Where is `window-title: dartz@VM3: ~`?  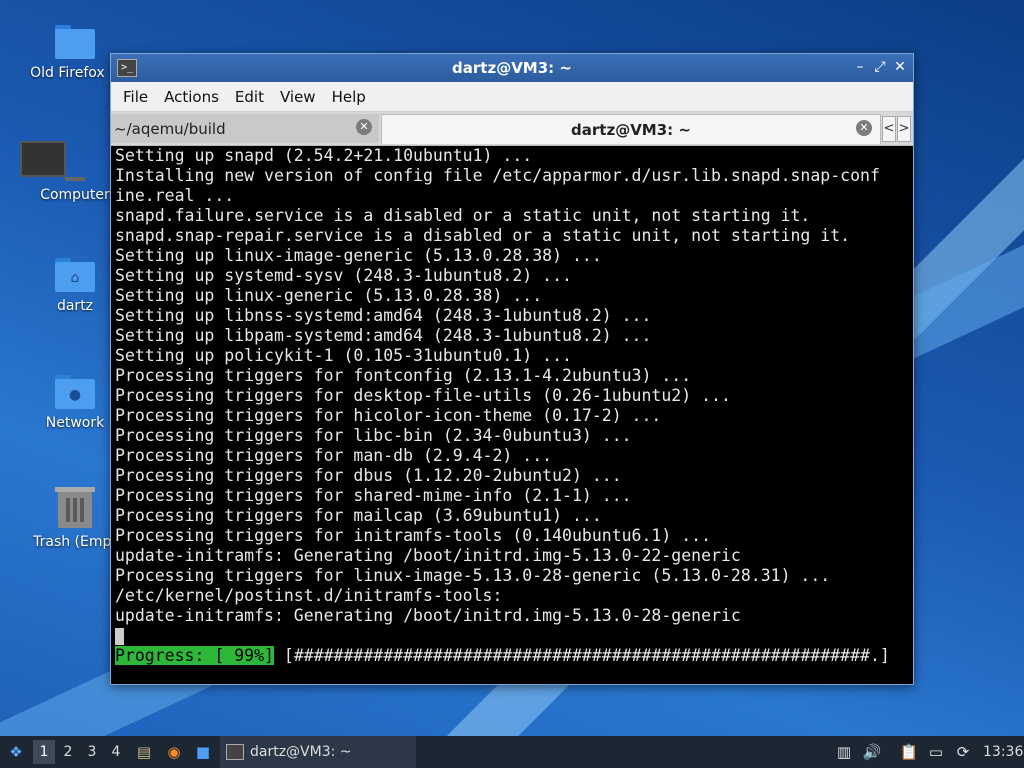
window-title: dartz@VM3: ~ is located at coordinates (512, 68).